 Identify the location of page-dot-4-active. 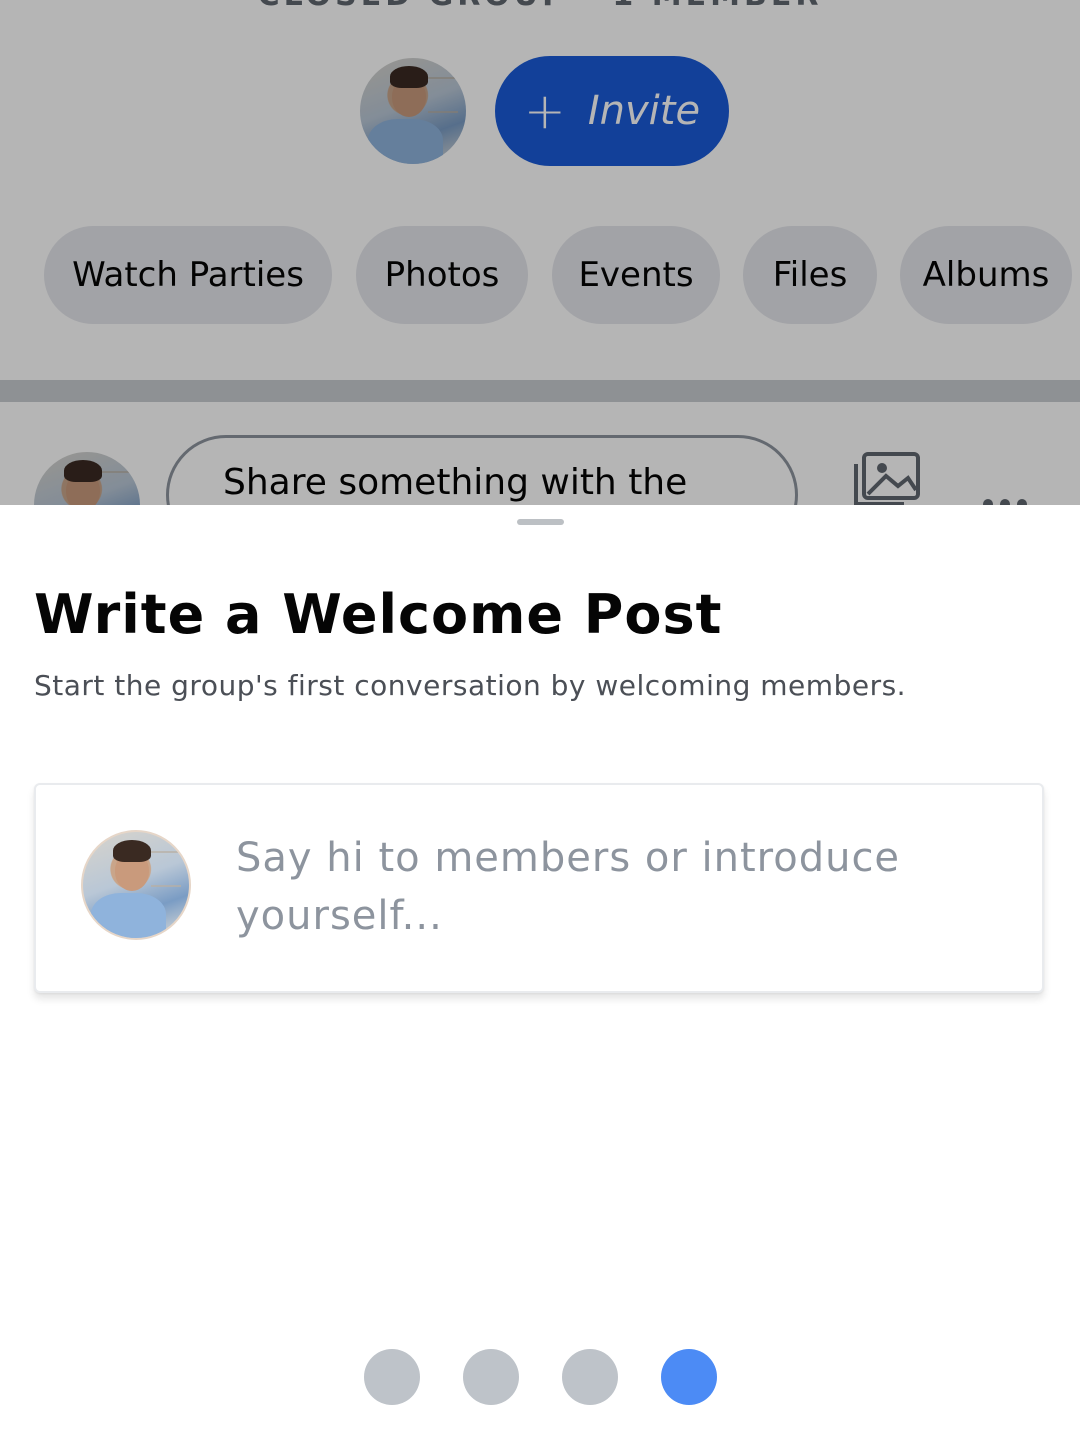
(689, 1377).